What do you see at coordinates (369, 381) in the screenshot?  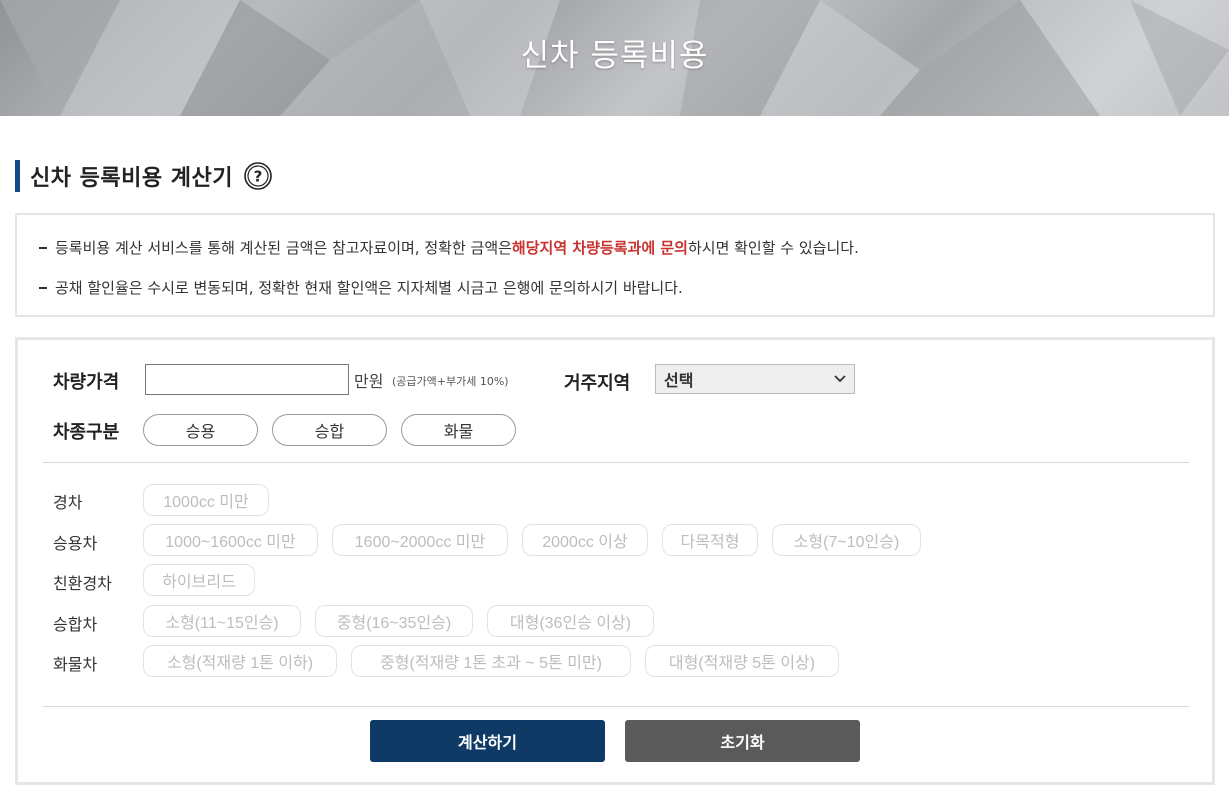 I see `price-unit: 만원` at bounding box center [369, 381].